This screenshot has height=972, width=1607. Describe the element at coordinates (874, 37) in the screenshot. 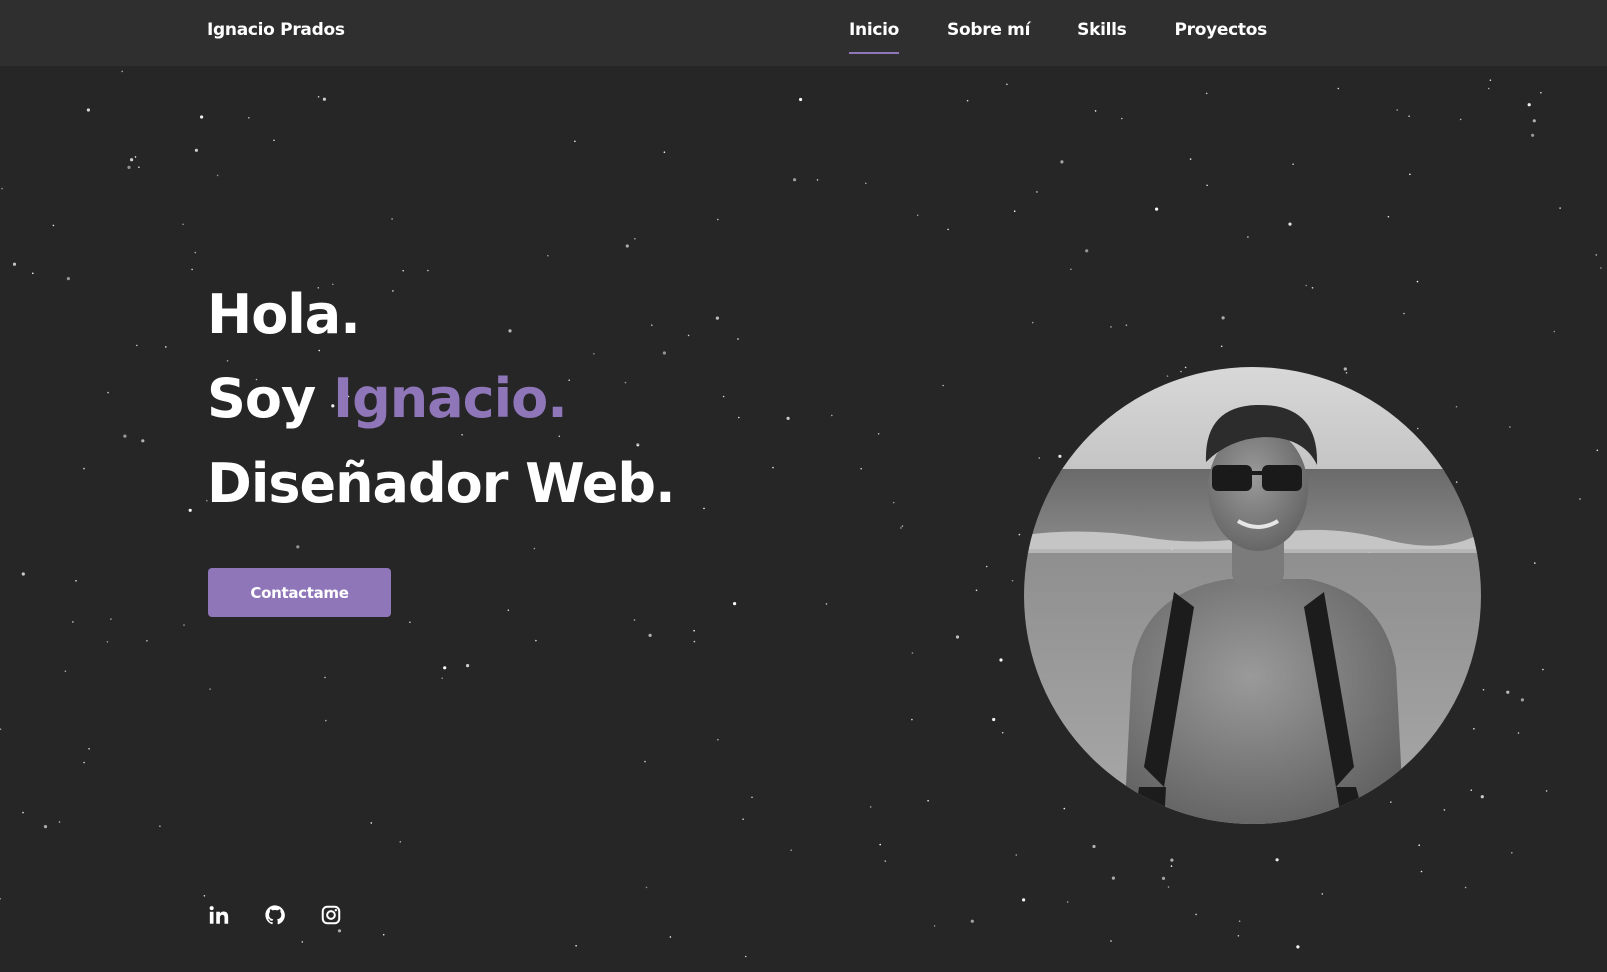

I see `nav-link-inicio: Inicio` at that location.